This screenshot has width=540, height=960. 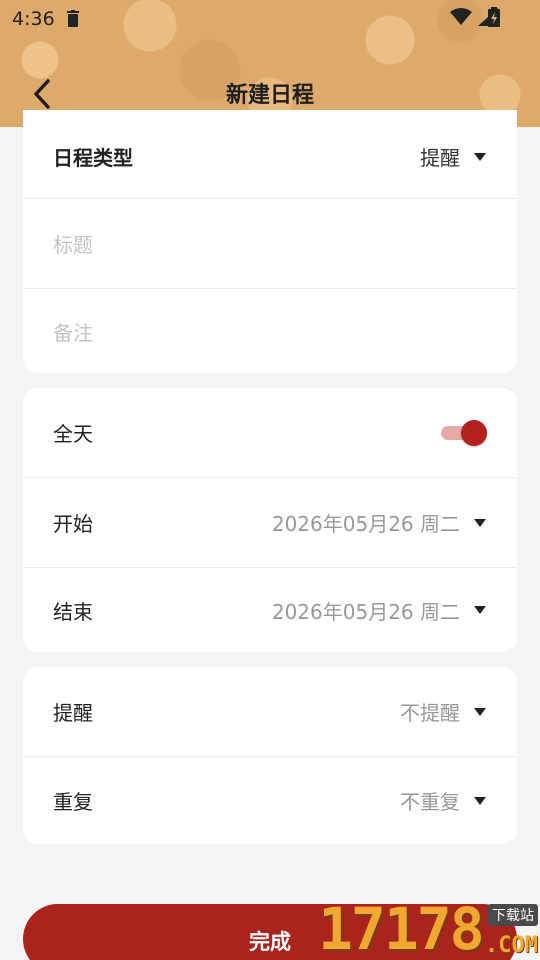 What do you see at coordinates (73, 713) in the screenshot?
I see `reminder-label: 提醒` at bounding box center [73, 713].